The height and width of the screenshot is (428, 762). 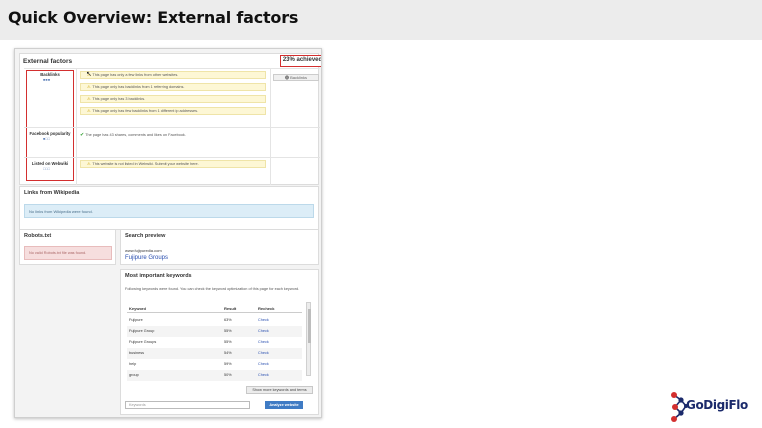 I want to click on result-cell: 63%, so click(x=228, y=320).